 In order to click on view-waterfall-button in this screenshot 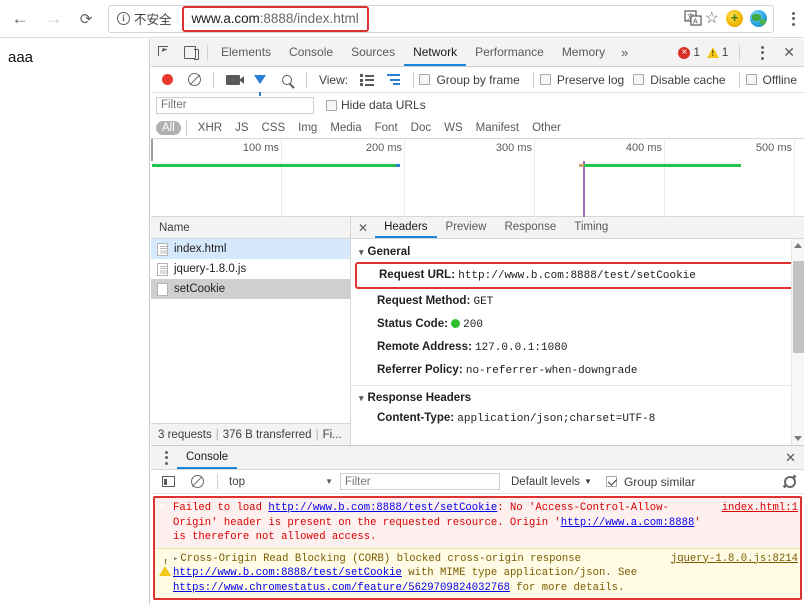, I will do `click(393, 80)`.